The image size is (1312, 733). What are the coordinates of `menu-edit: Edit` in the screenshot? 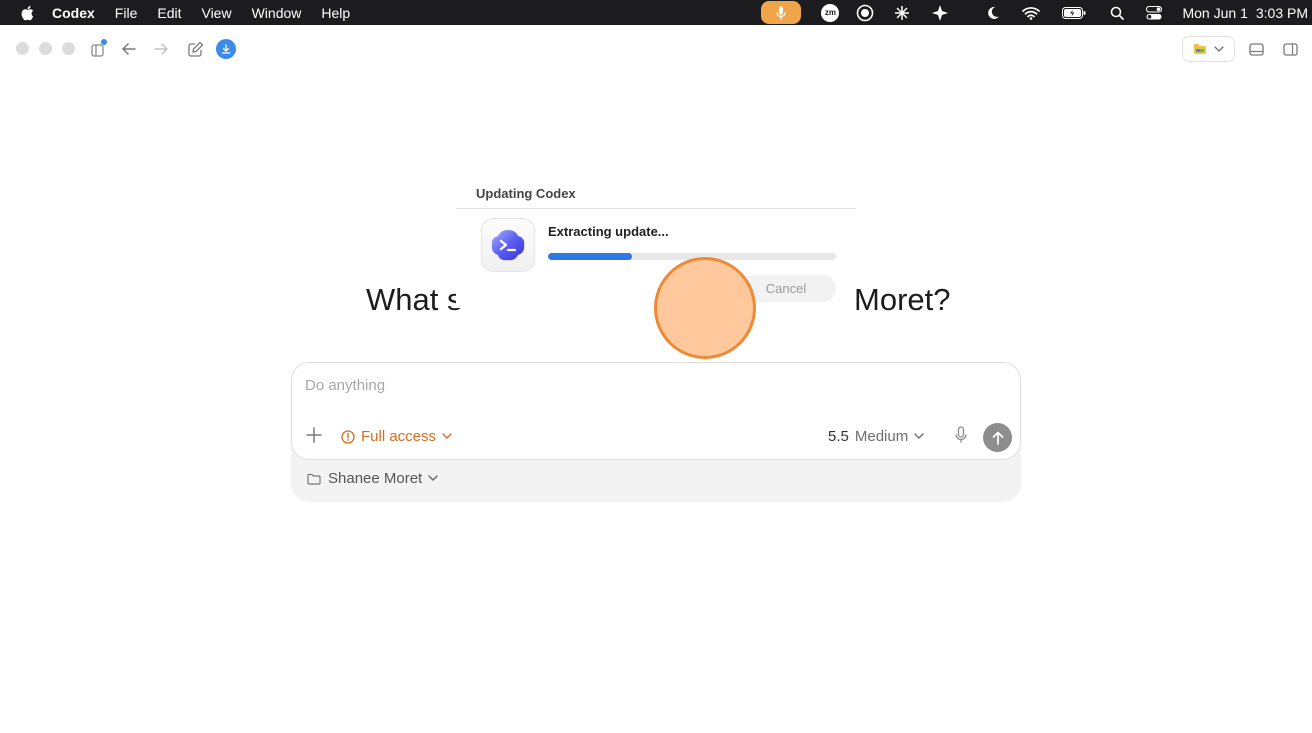 It's located at (169, 13).